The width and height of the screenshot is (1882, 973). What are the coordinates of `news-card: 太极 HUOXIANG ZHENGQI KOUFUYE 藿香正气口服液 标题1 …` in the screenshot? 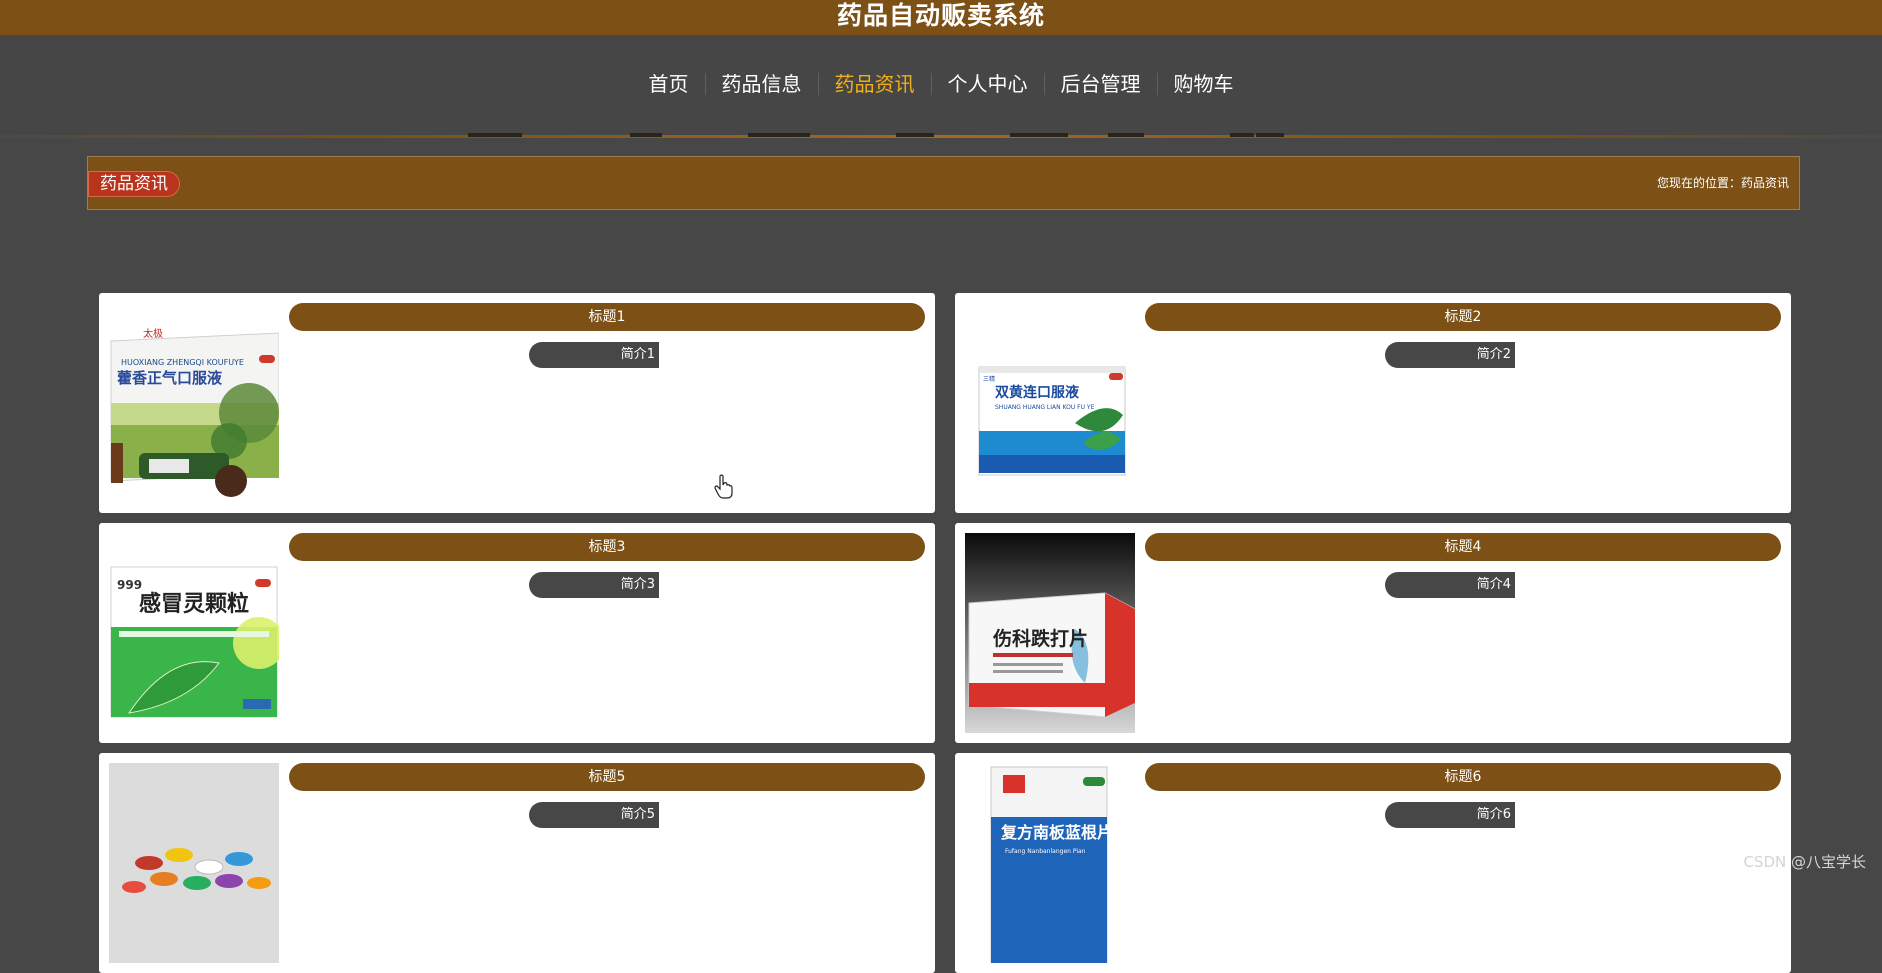 It's located at (517, 403).